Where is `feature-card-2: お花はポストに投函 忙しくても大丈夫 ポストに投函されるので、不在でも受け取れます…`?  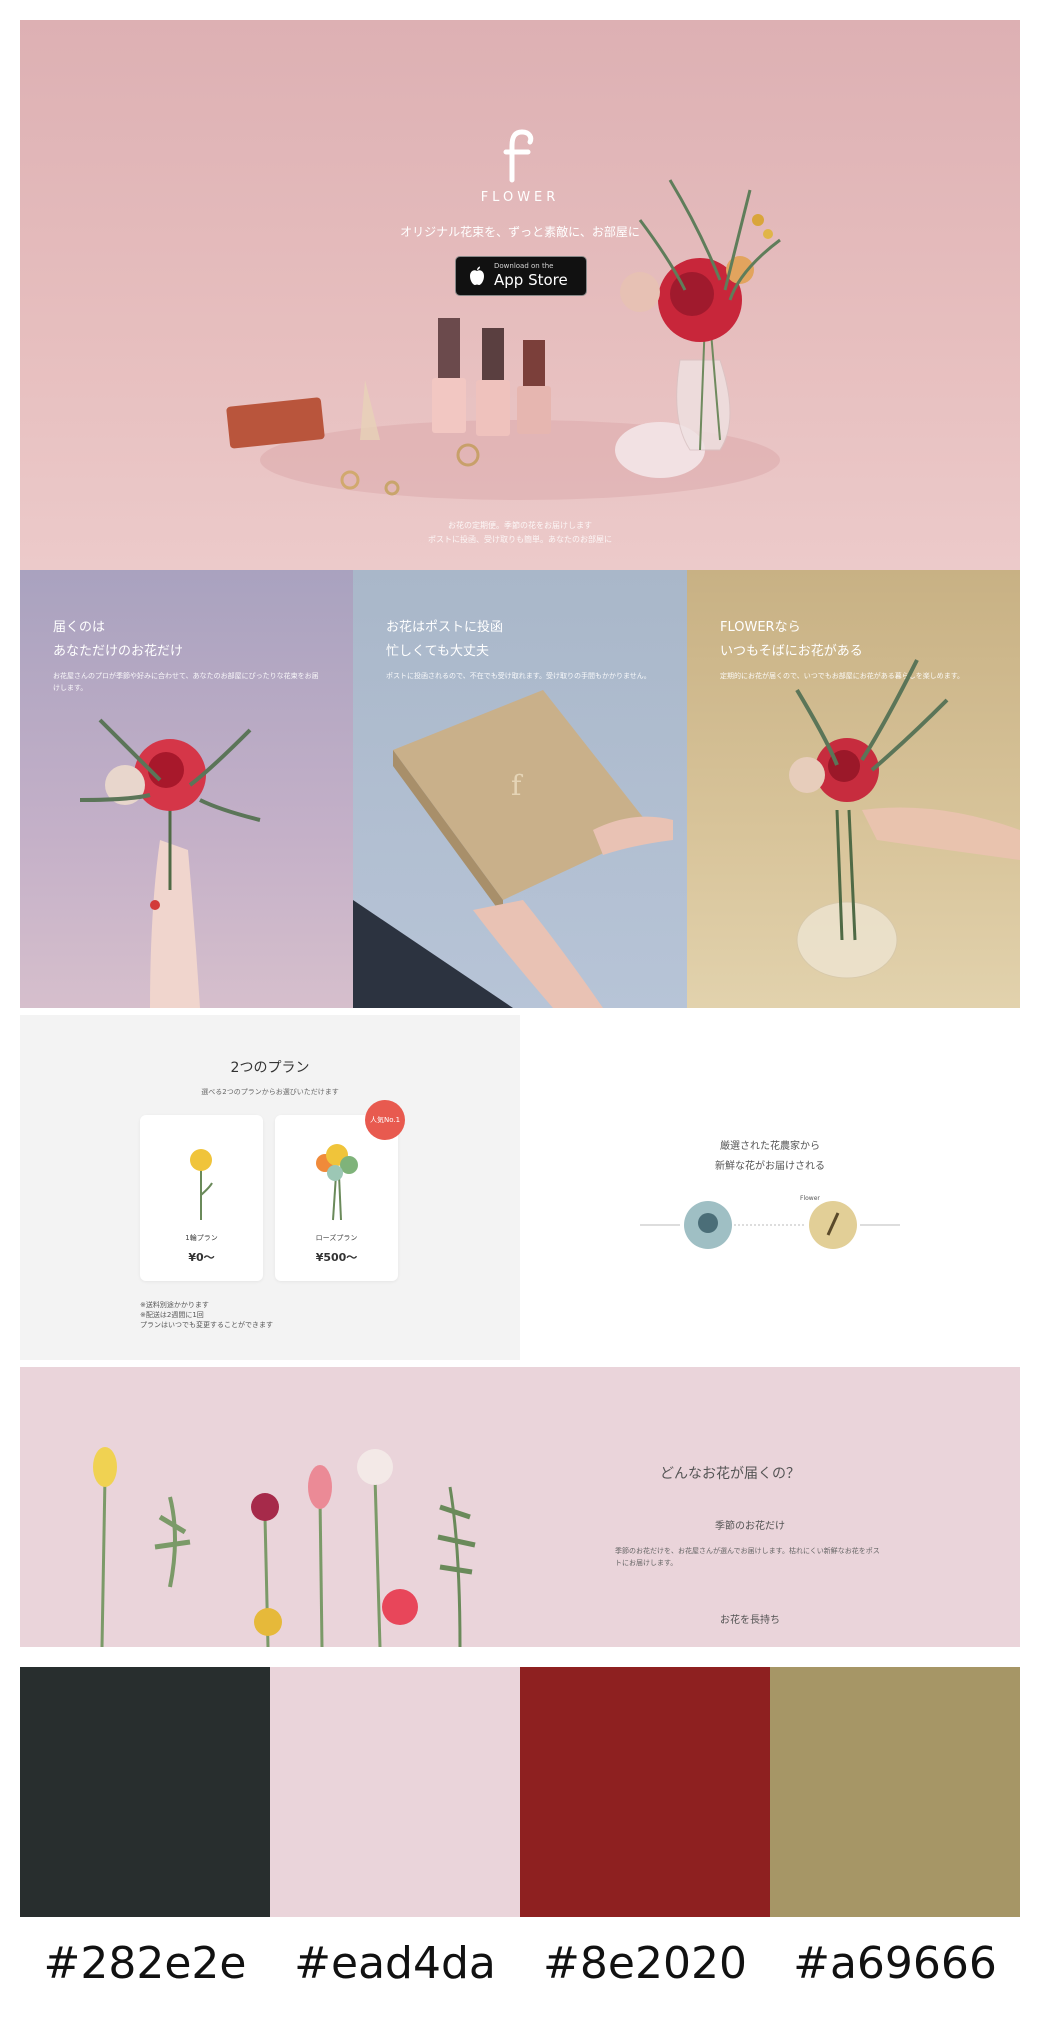 feature-card-2: お花はポストに投函 忙しくても大丈夫 ポストに投函されるので、不在でも受け取れます… is located at coordinates (520, 789).